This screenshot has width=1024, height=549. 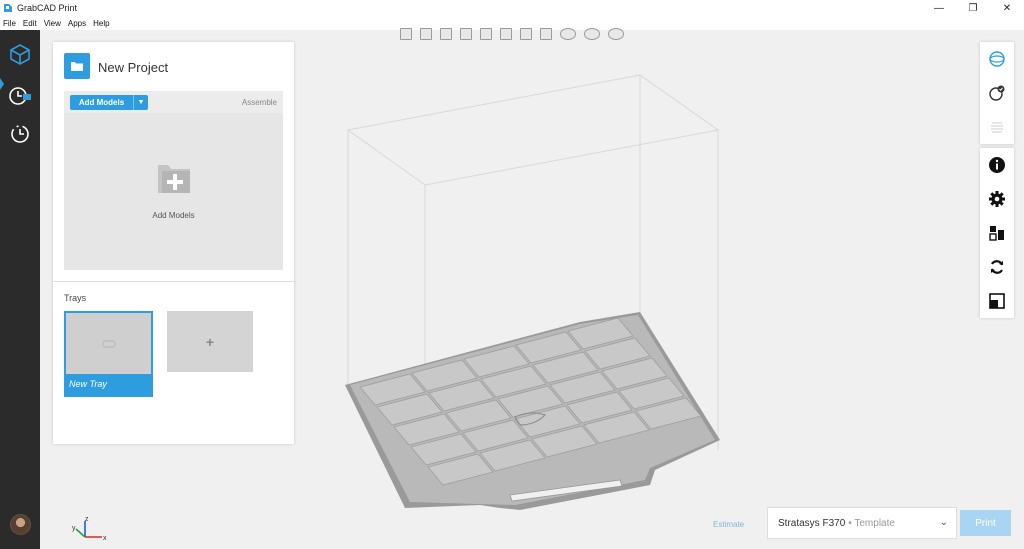 What do you see at coordinates (133, 67) in the screenshot?
I see `project-title: New Project` at bounding box center [133, 67].